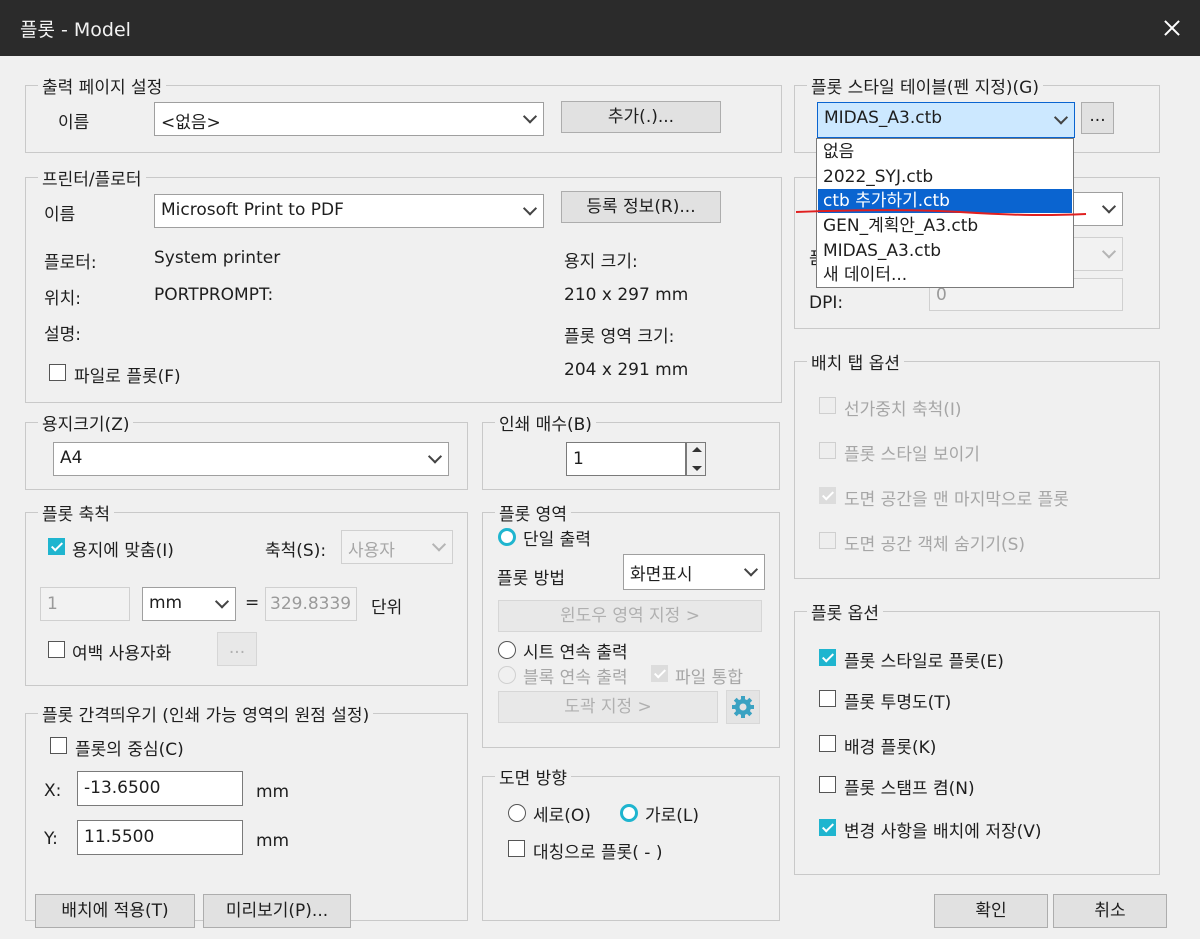 The image size is (1200, 939). Describe the element at coordinates (123, 551) in the screenshot. I see `fit-to-paper-label: 용지에 맞춤(I)` at that location.